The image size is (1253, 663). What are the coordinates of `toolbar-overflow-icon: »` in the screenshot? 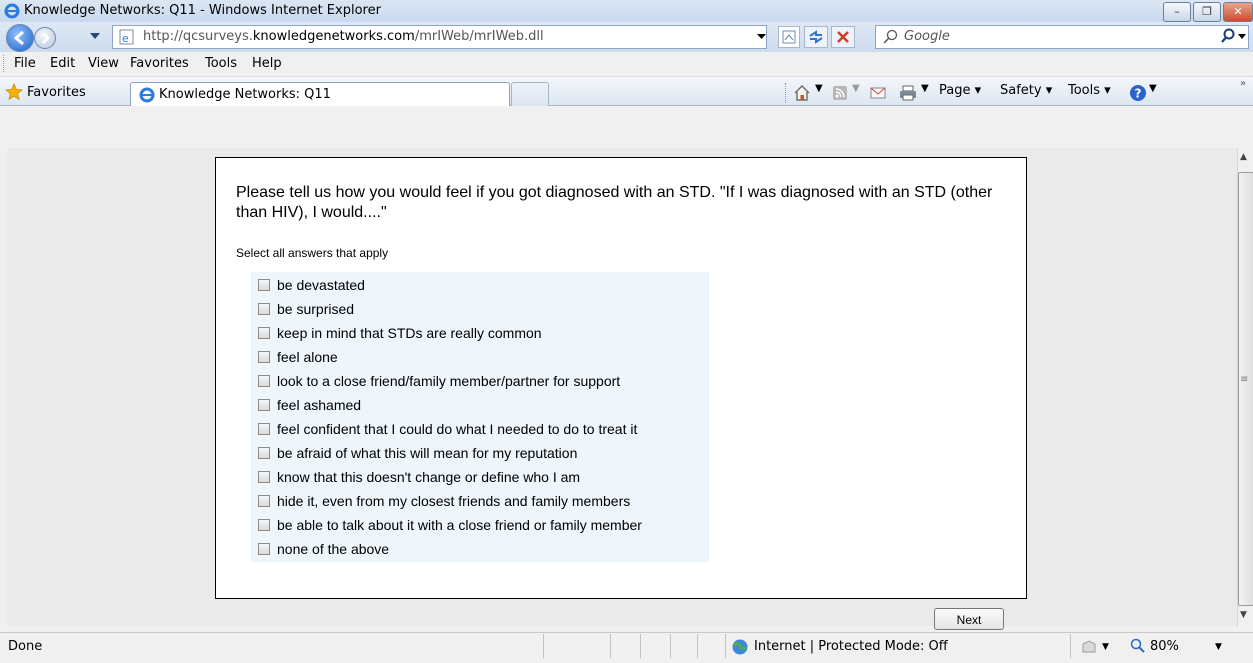 It's located at (1243, 83).